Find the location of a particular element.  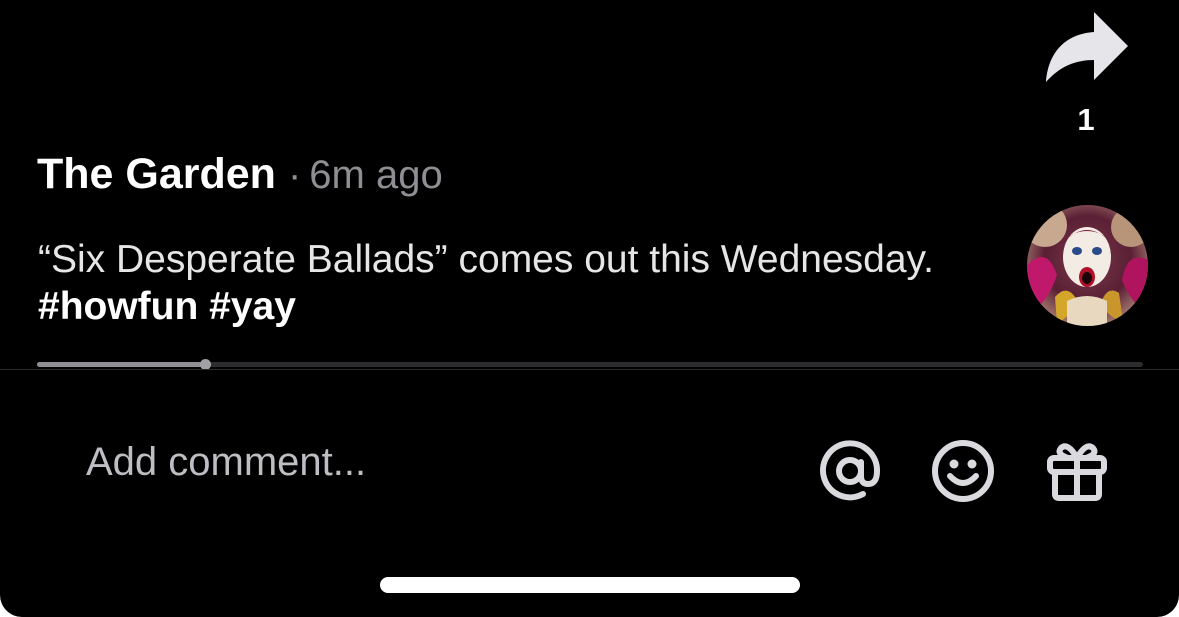

share-button: 1 is located at coordinates (1086, 71).